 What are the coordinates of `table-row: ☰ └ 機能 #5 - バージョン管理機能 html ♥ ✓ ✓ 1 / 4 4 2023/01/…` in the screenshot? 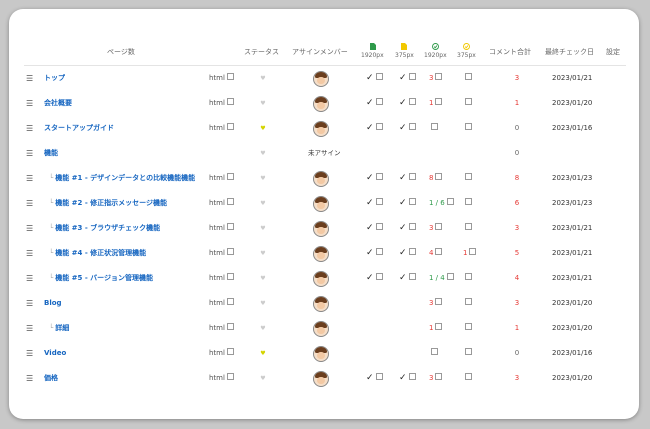 It's located at (324, 278).